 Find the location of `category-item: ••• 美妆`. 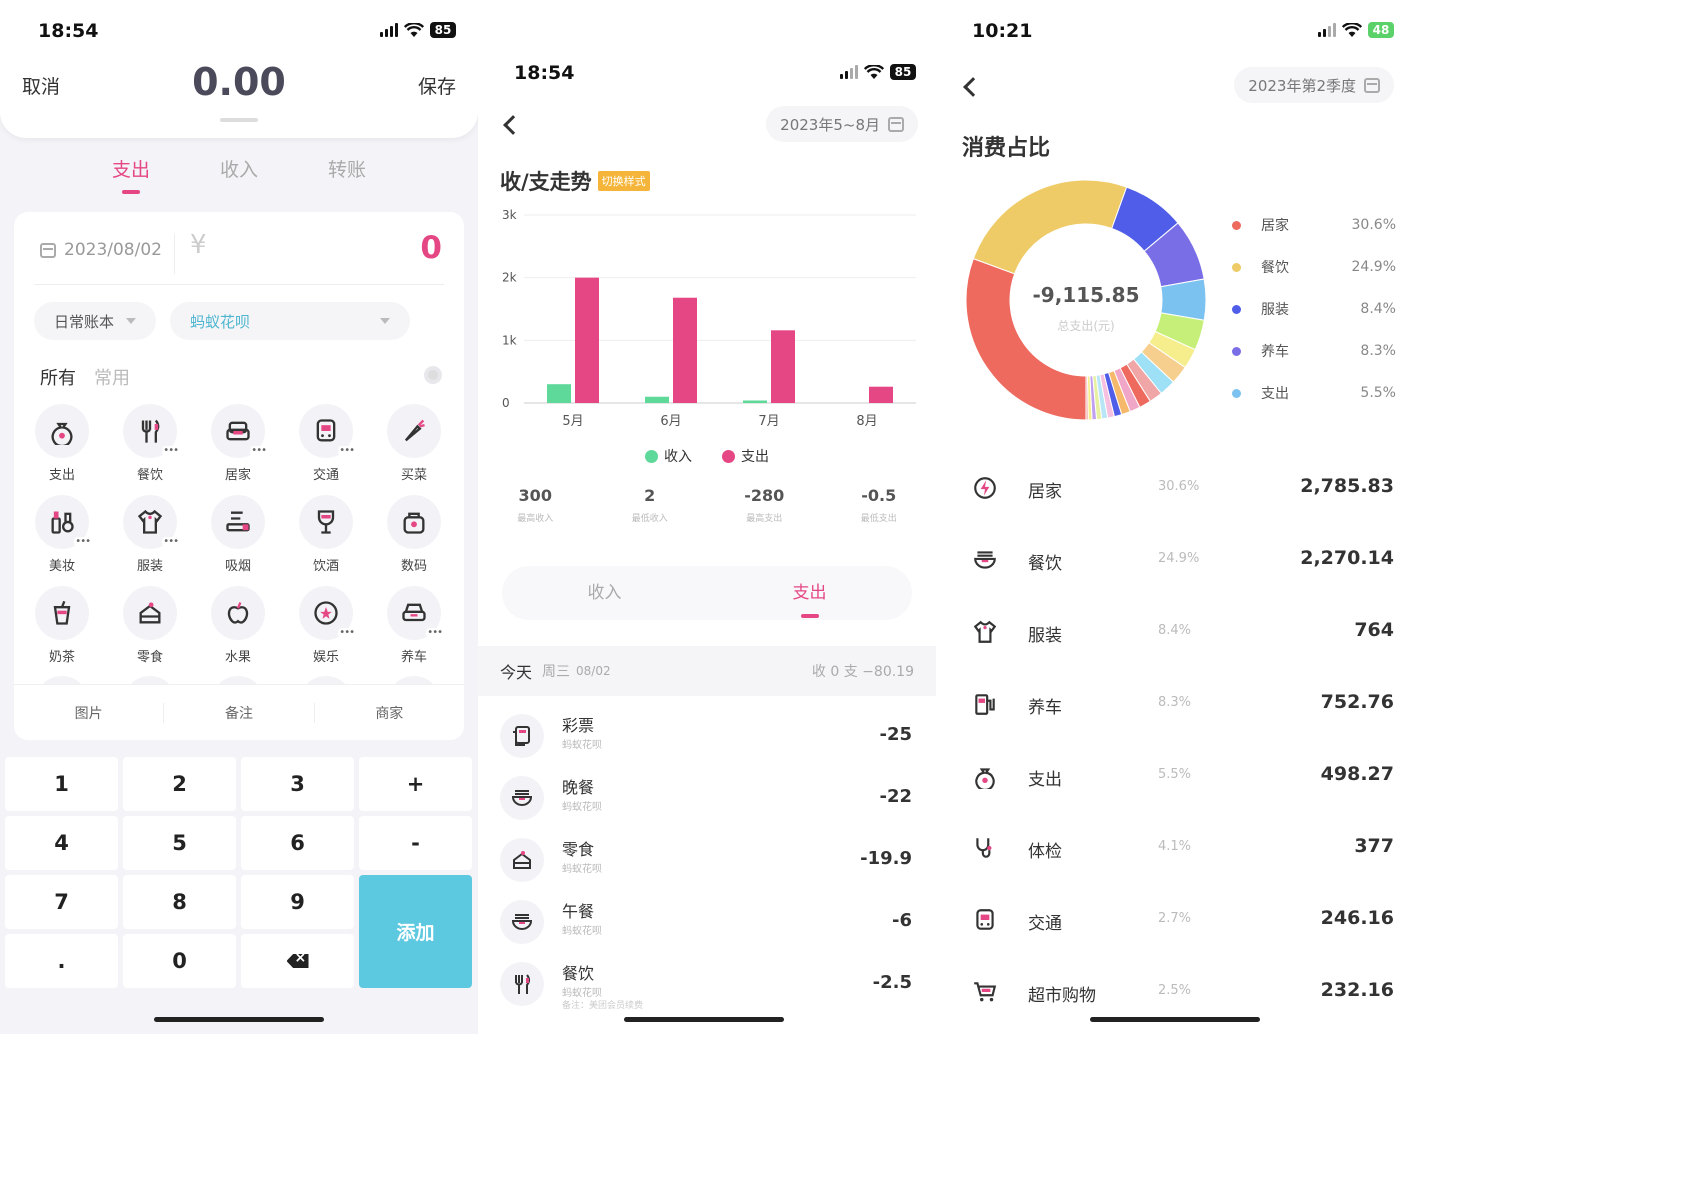

category-item: ••• 美妆 is located at coordinates (62, 534).